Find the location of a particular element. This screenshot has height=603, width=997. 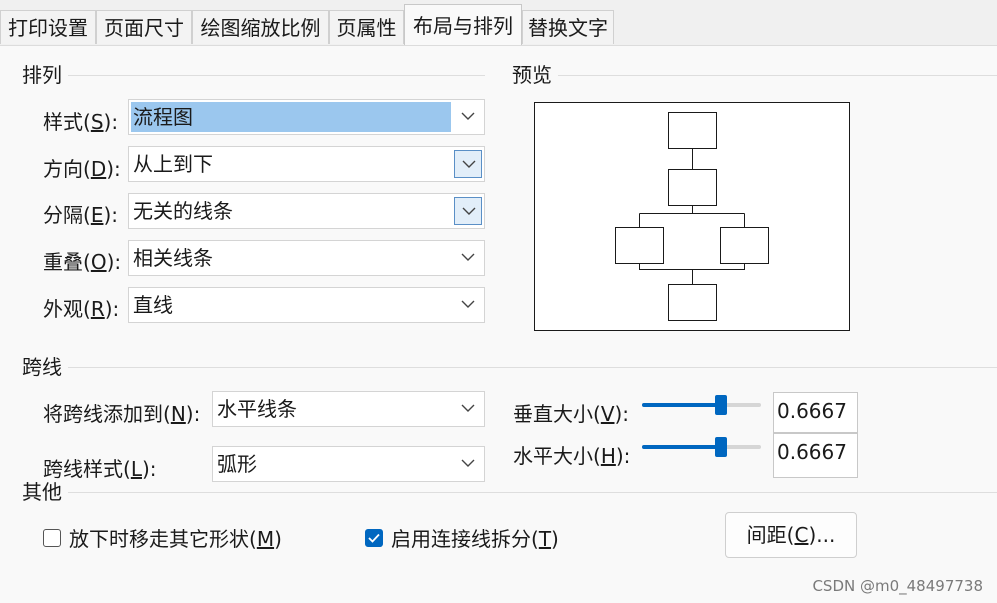

vertical-size-slider-thumb is located at coordinates (721, 405).